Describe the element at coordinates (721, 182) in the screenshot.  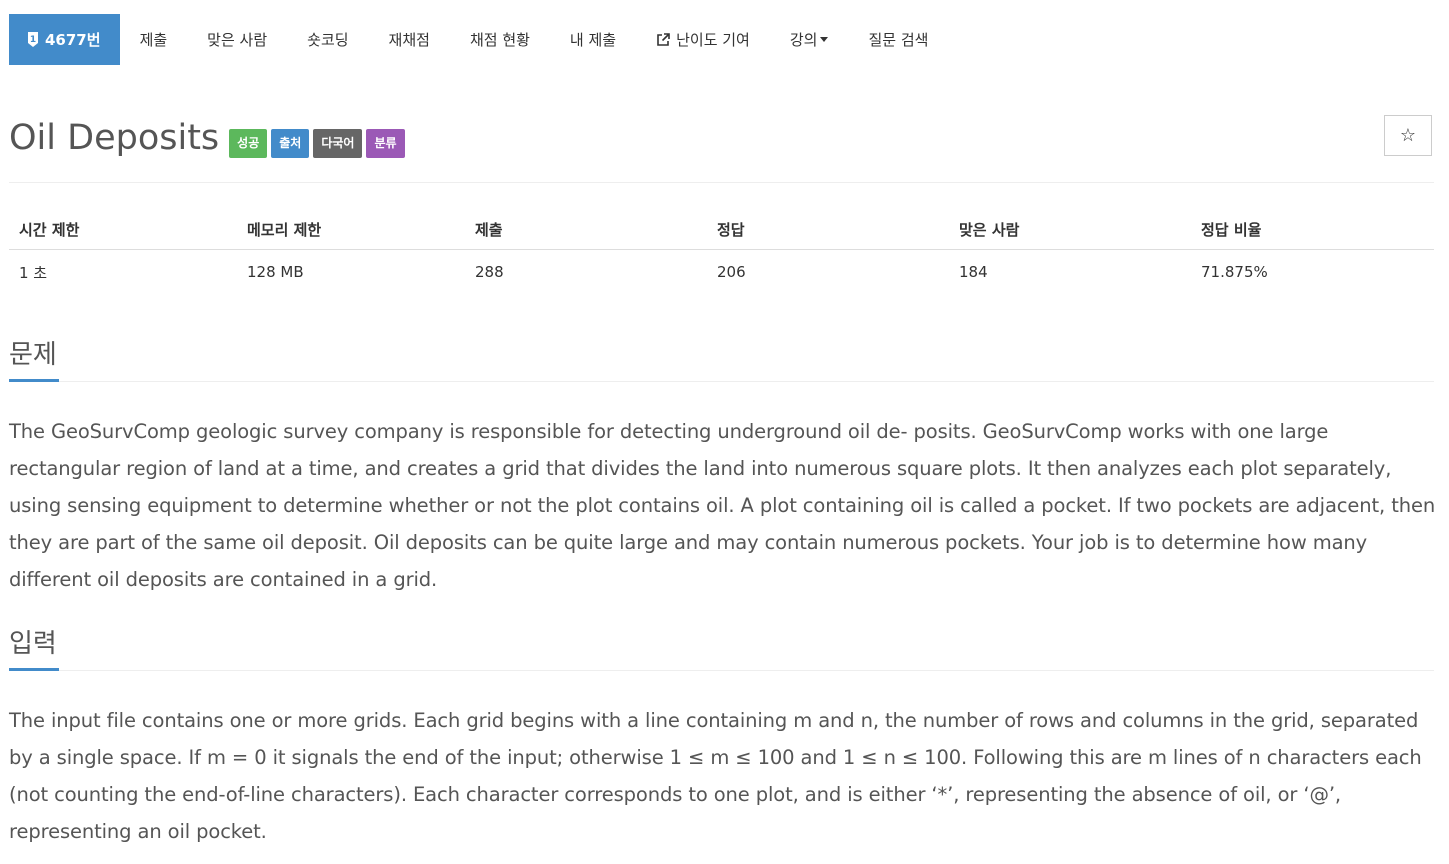
I see `title-divider` at that location.